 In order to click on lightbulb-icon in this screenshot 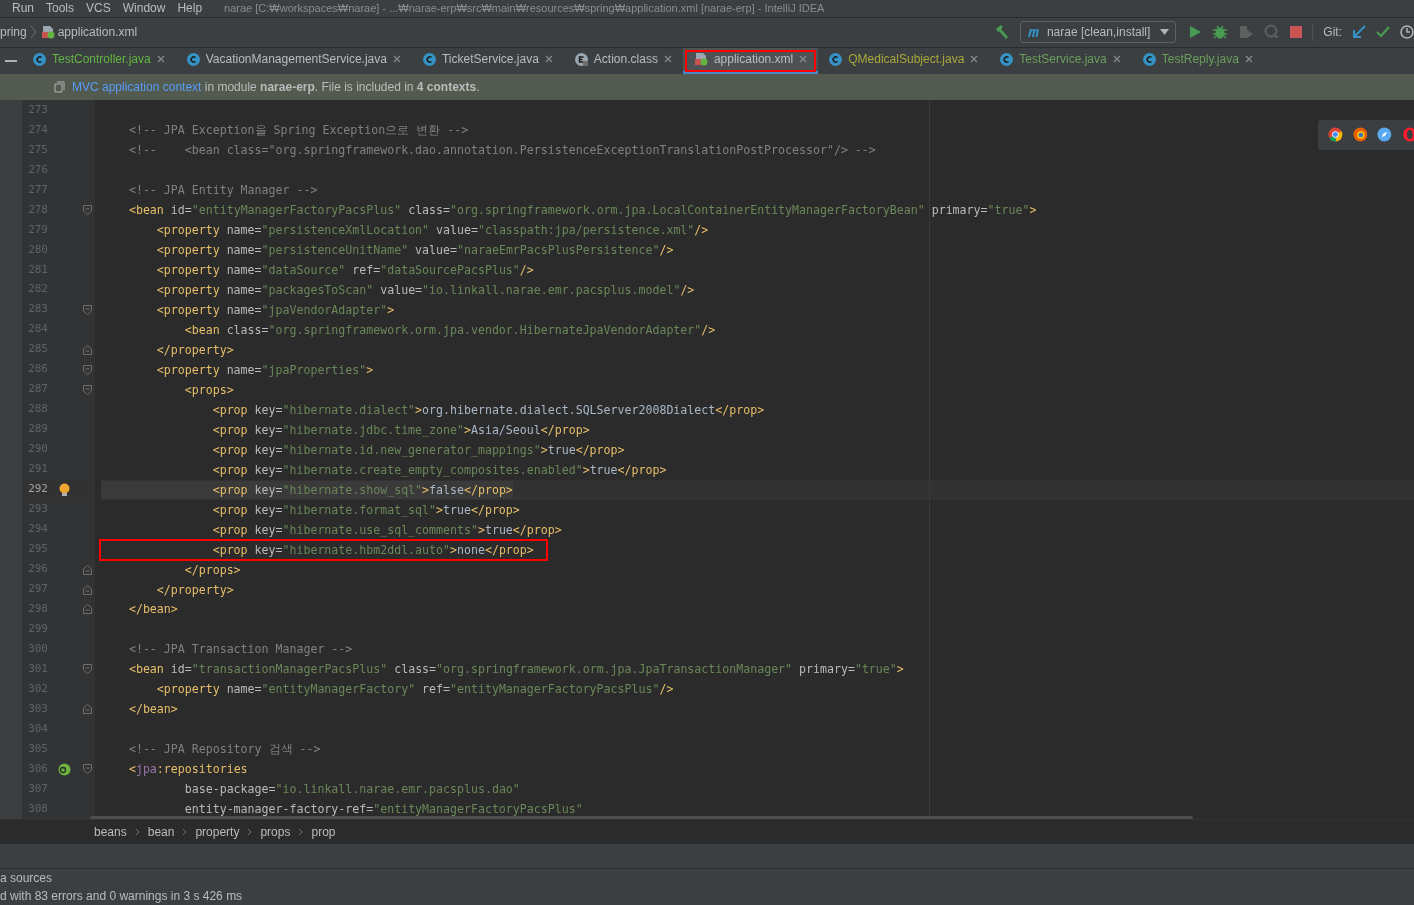, I will do `click(64, 489)`.